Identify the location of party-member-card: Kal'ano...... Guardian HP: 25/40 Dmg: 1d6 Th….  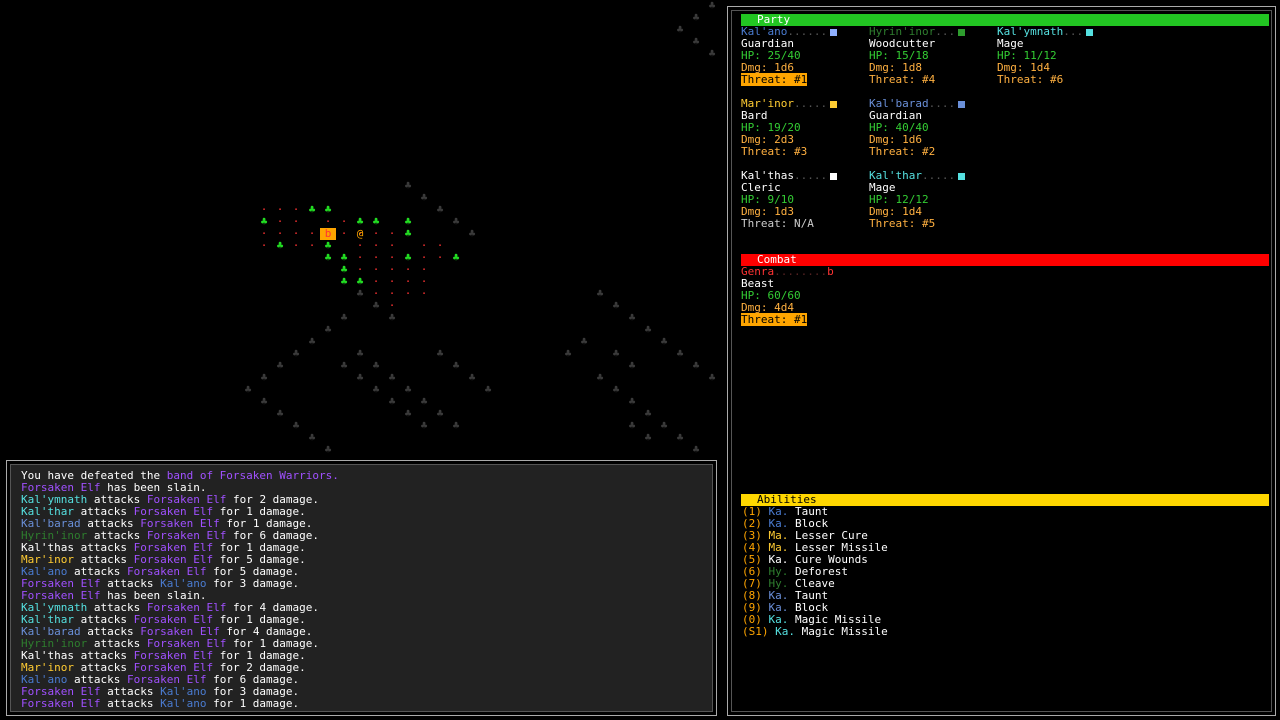
(805, 56).